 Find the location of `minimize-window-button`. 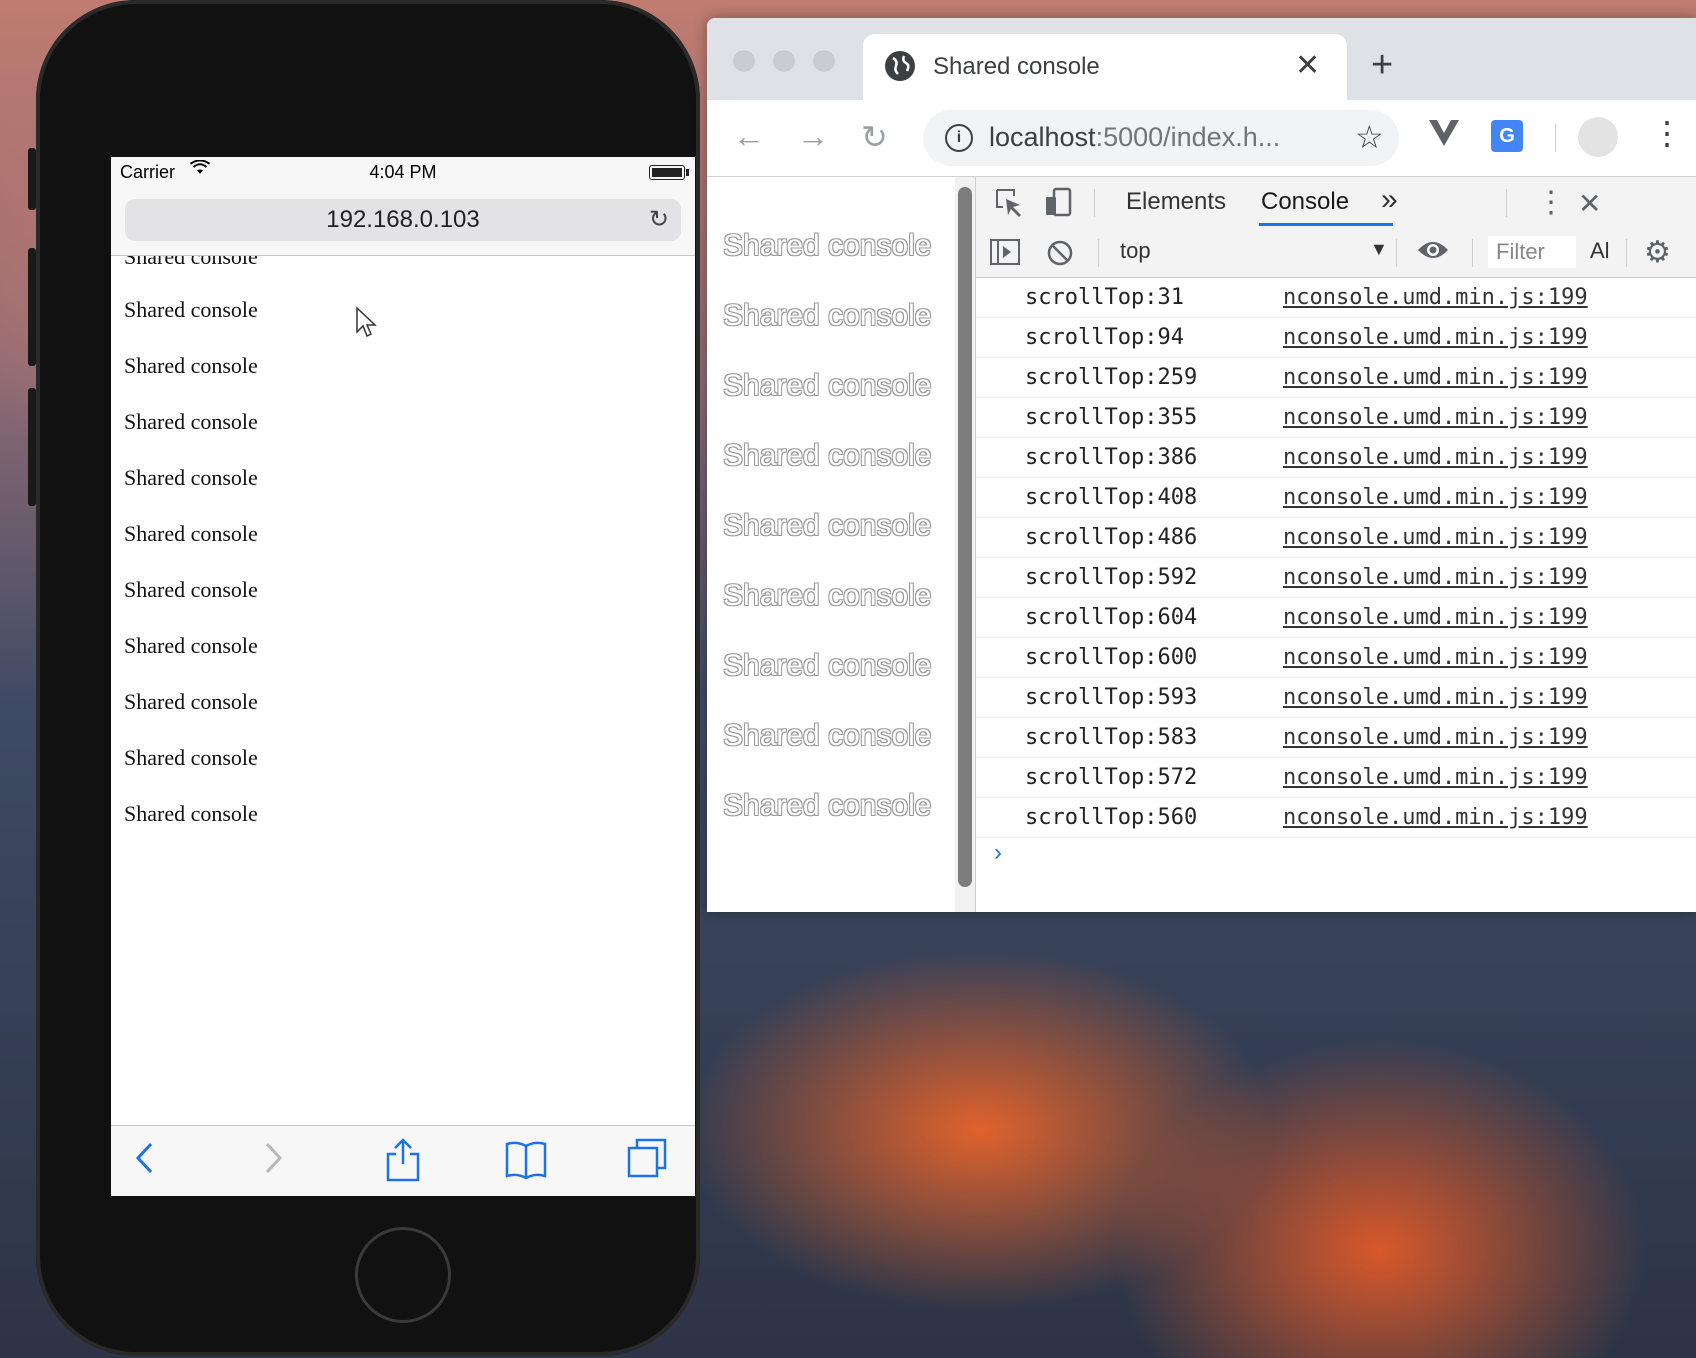

minimize-window-button is located at coordinates (784, 61).